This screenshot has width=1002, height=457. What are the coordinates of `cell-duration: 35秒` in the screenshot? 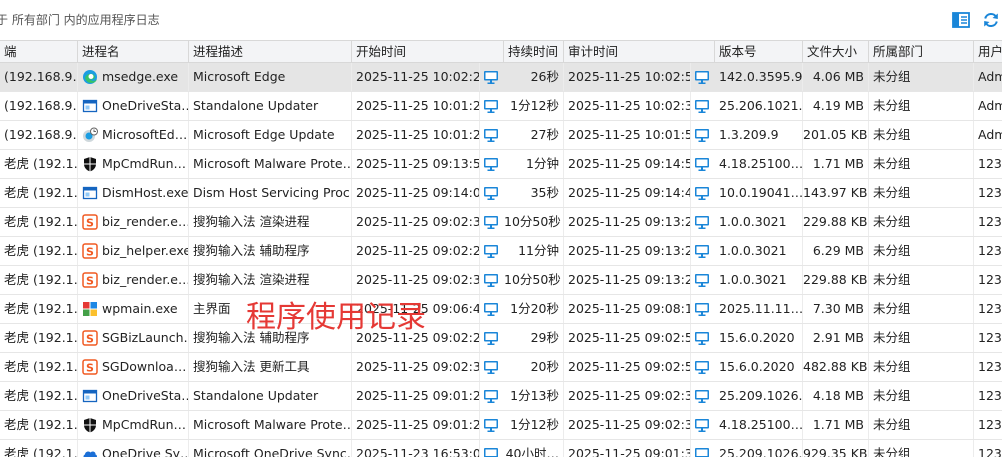 It's located at (534, 193).